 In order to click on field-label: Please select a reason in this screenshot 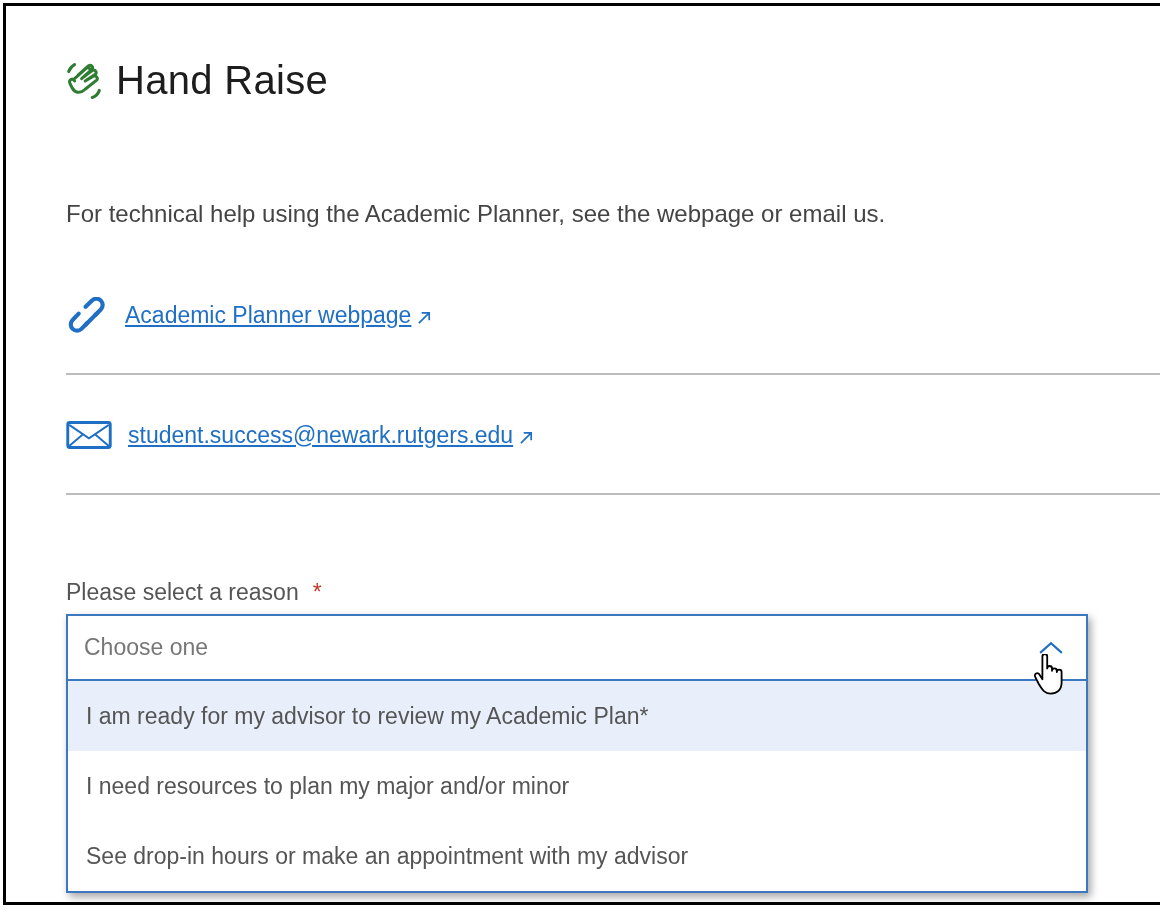, I will do `click(182, 592)`.